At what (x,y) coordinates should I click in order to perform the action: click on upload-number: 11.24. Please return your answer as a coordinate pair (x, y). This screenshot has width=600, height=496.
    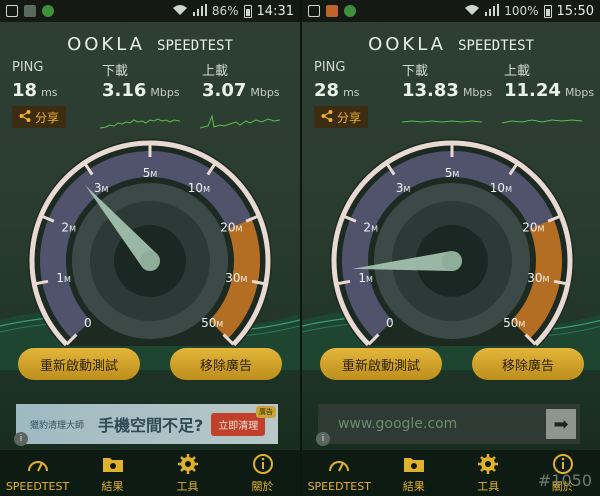
    Looking at the image, I should click on (532, 90).